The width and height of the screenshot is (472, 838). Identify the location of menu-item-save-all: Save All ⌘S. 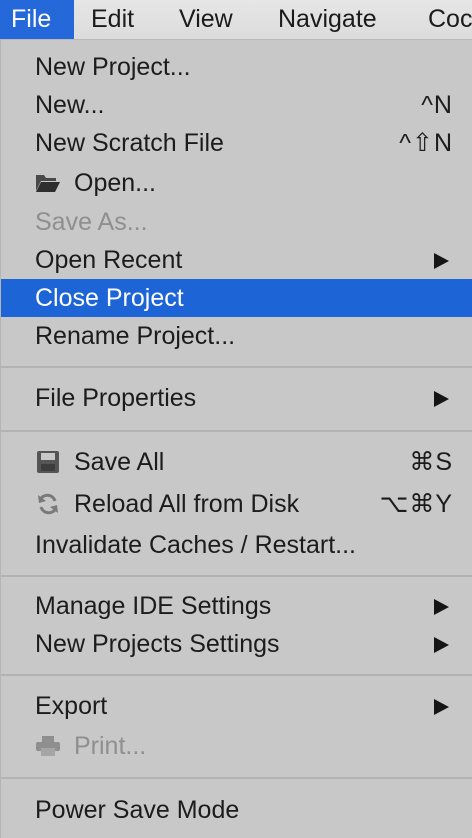
(236, 462).